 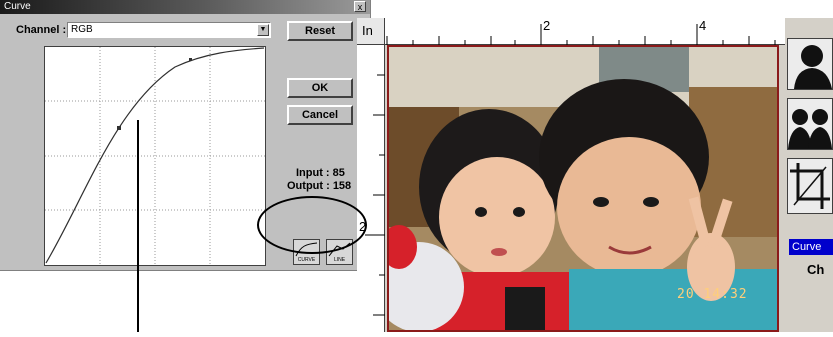 What do you see at coordinates (41, 30) in the screenshot?
I see `channel-label: Channel :` at bounding box center [41, 30].